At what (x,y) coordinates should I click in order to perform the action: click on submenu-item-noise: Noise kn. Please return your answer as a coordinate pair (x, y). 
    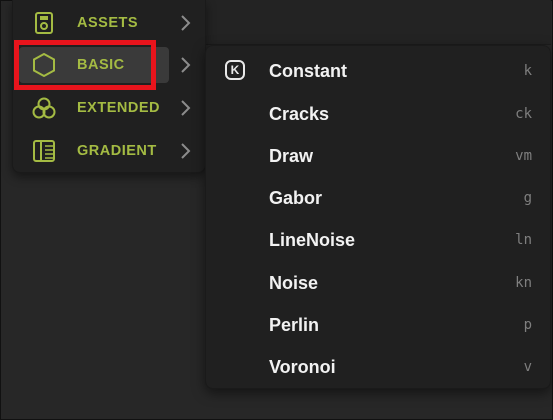
    Looking at the image, I should click on (378, 283).